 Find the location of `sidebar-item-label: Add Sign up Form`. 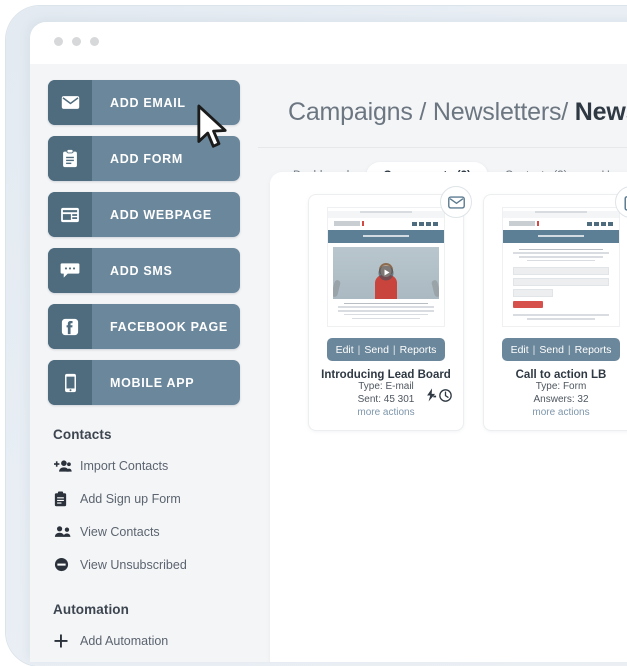

sidebar-item-label: Add Sign up Form is located at coordinates (130, 498).